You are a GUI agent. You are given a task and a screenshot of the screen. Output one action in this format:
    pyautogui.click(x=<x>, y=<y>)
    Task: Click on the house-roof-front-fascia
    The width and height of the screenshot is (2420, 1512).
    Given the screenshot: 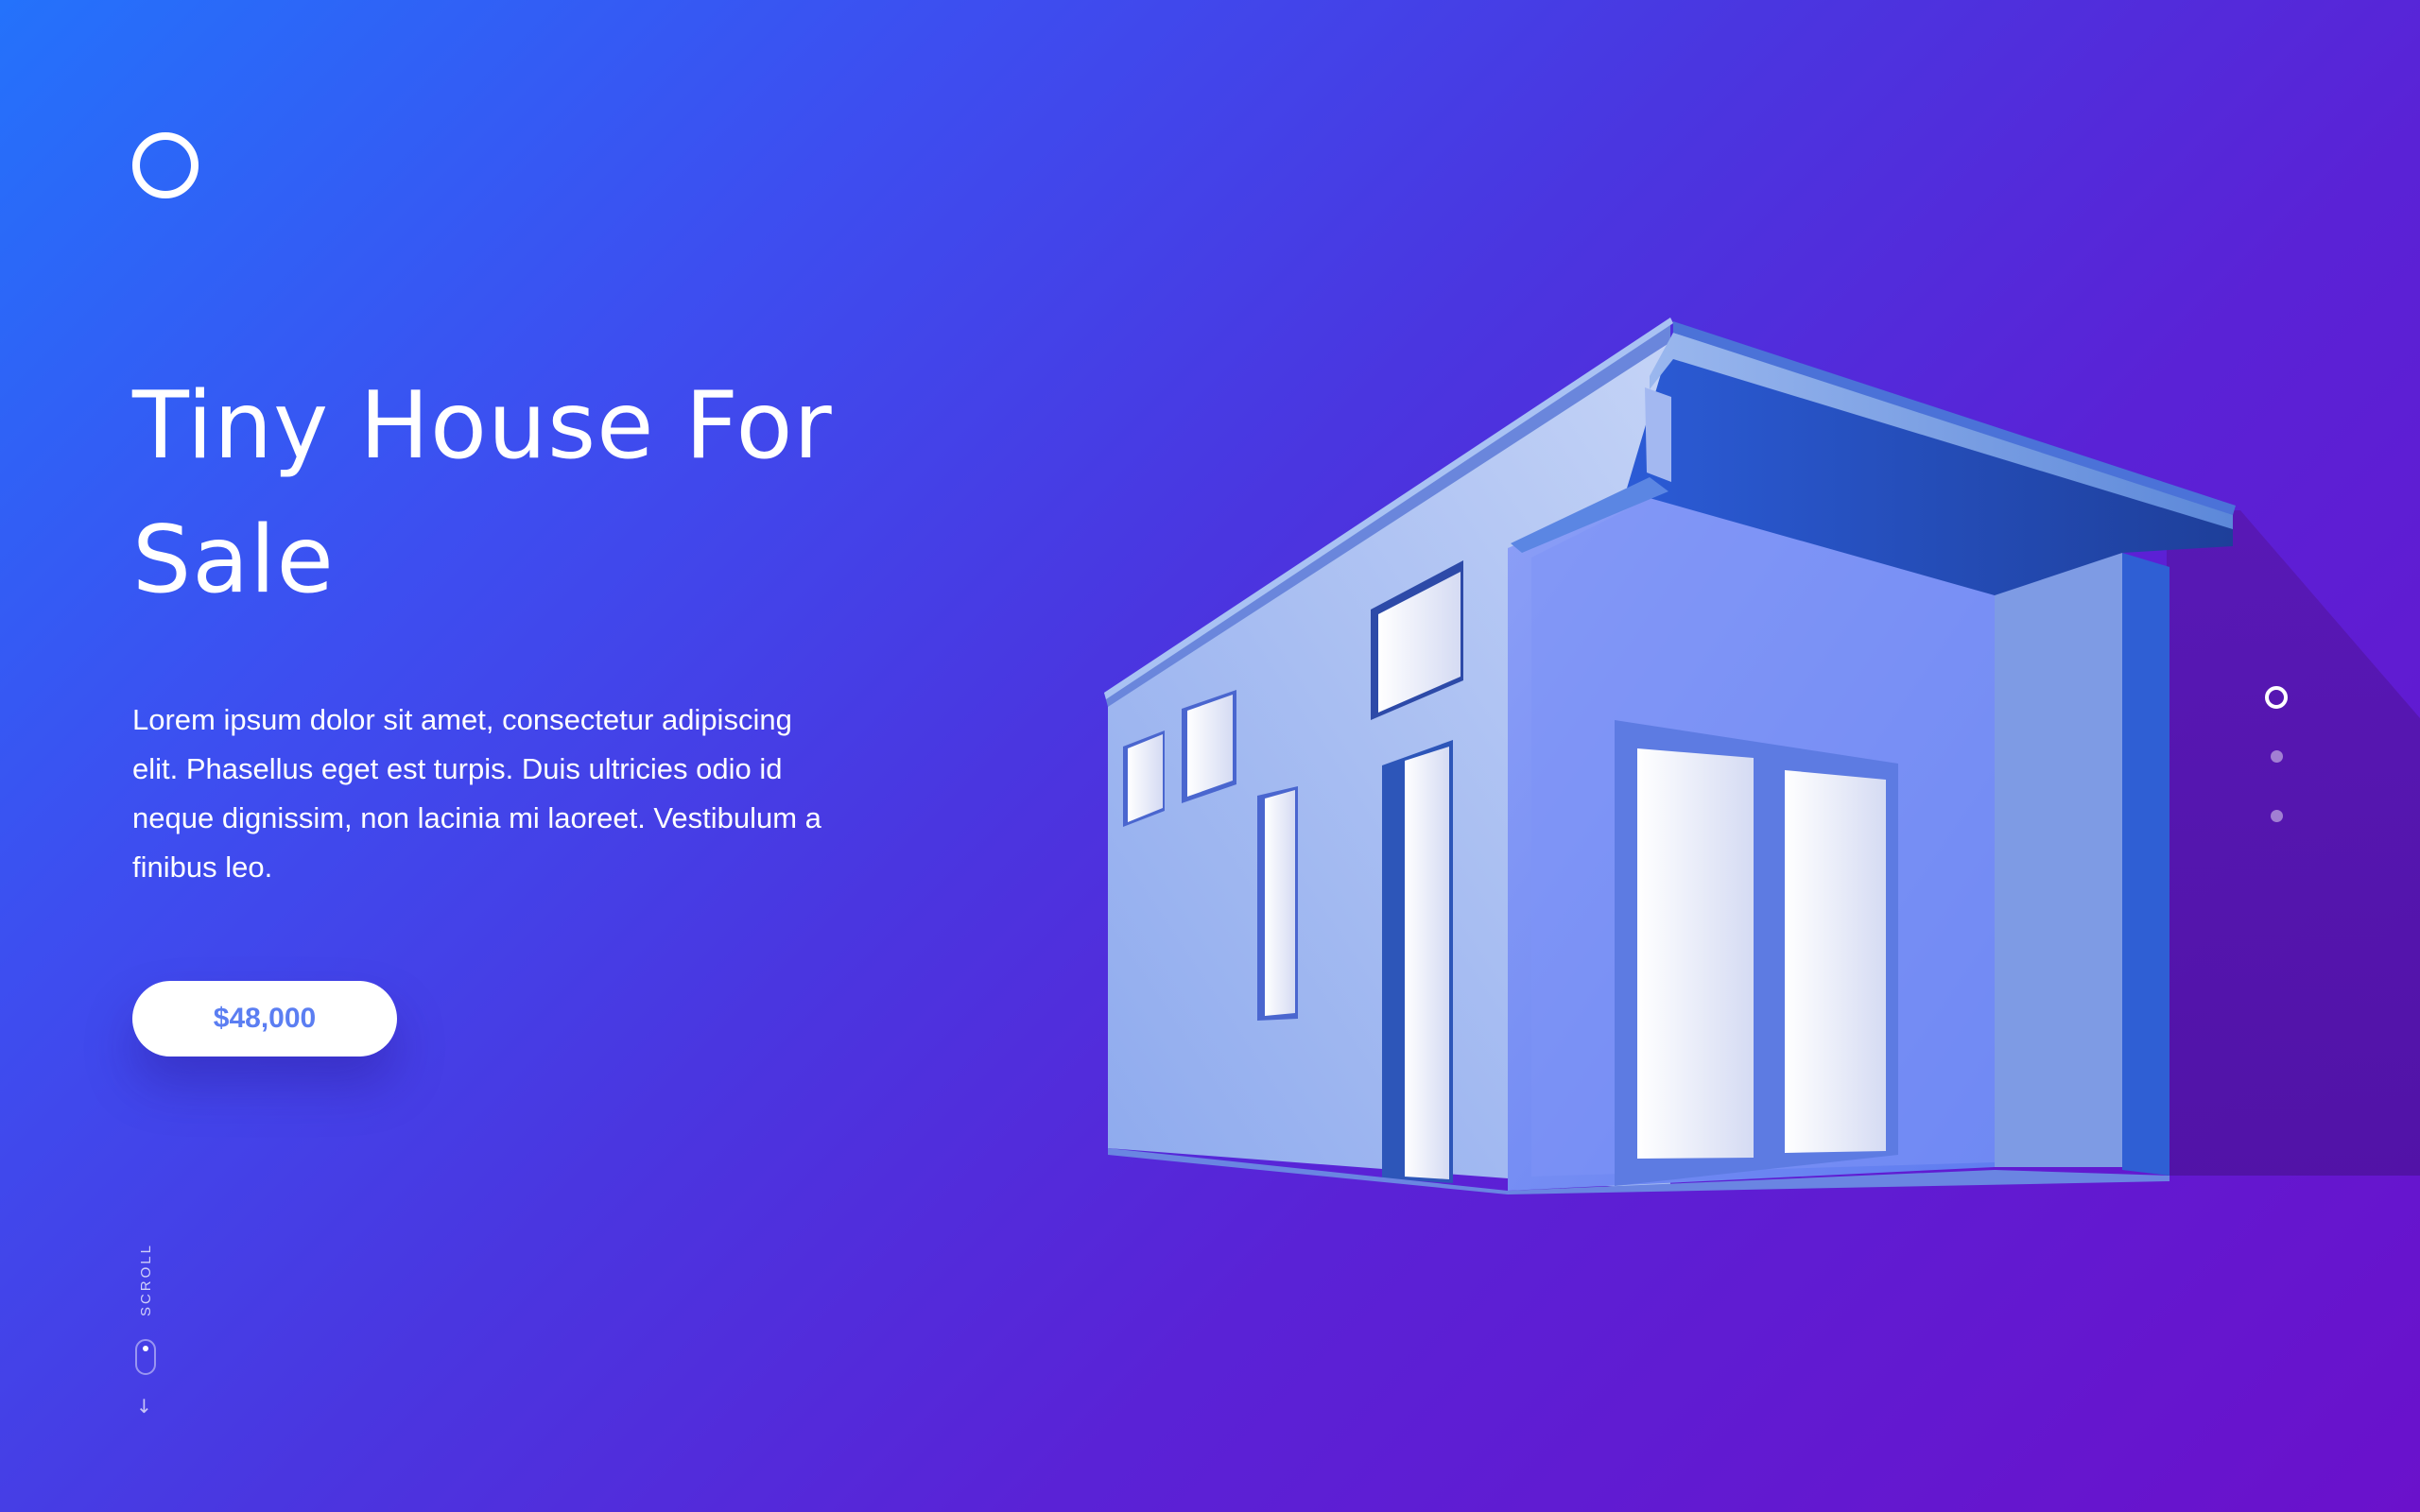 What is the action you would take?
    pyautogui.click(x=1658, y=434)
    